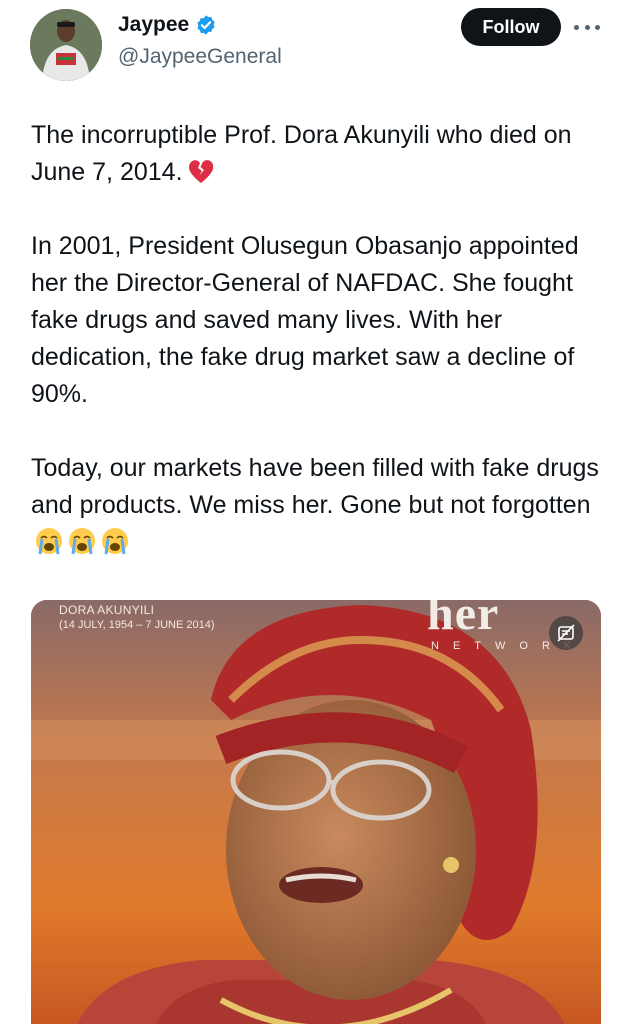 The height and width of the screenshot is (1024, 631). I want to click on user-handle: @JaypeeGeneral, so click(200, 57).